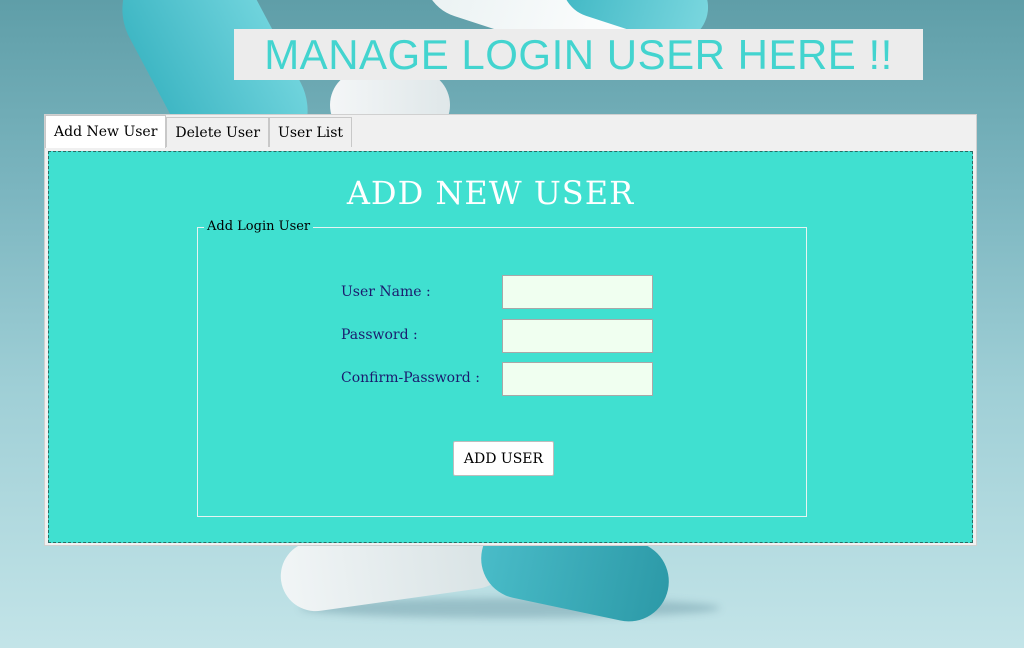  What do you see at coordinates (218, 132) in the screenshot?
I see `tab-delete-user: Delete User` at bounding box center [218, 132].